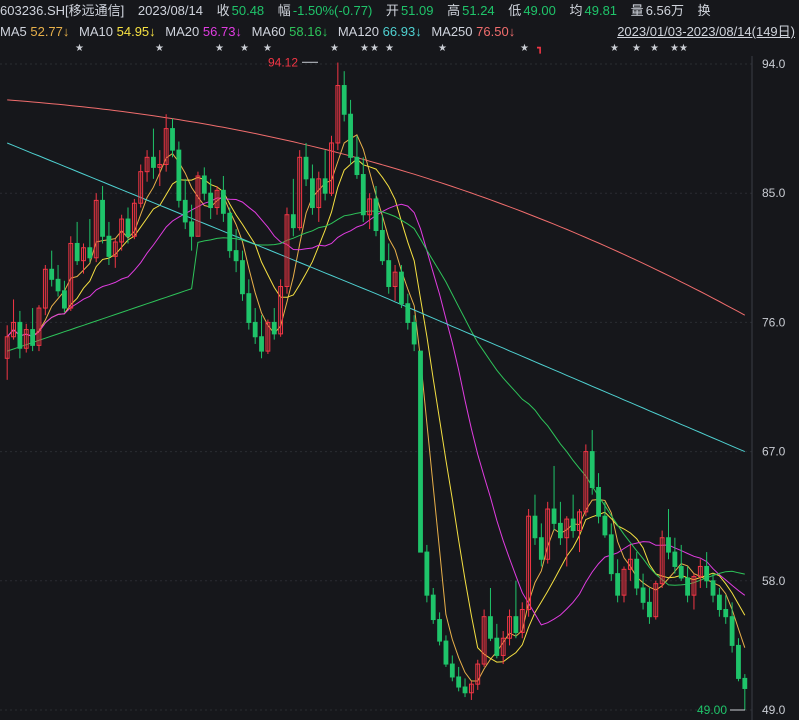  Describe the element at coordinates (540, 49) in the screenshot. I see `flag-icon: ┓` at that location.